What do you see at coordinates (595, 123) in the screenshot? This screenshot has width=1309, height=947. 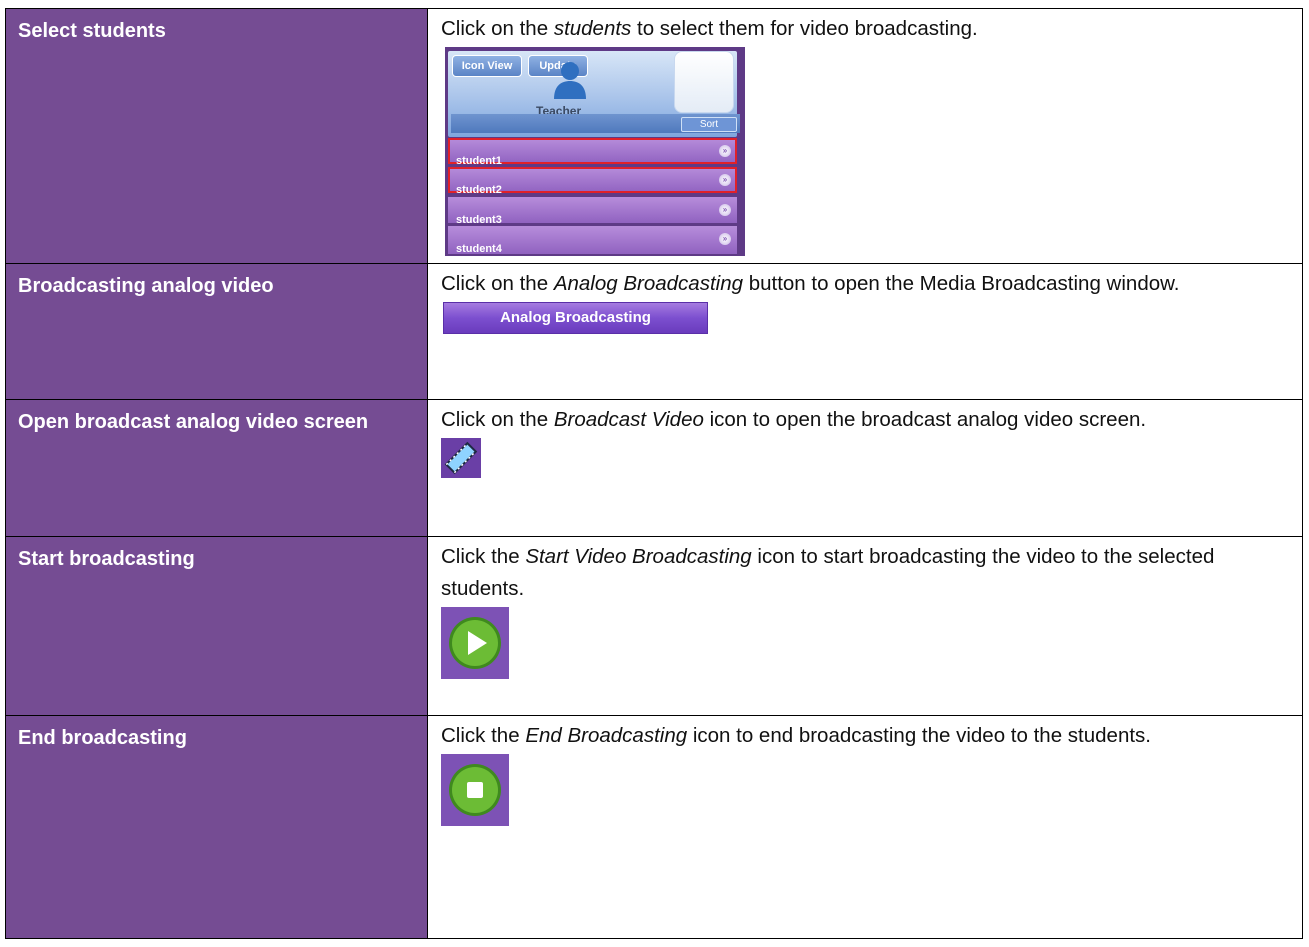 I see `sort-bar: Sort` at bounding box center [595, 123].